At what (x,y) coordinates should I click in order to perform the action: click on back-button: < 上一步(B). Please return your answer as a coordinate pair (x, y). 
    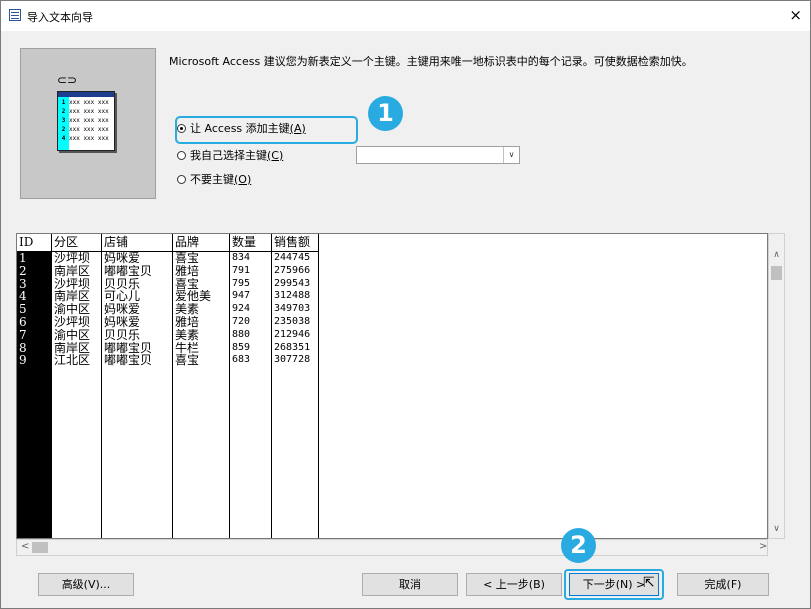
    Looking at the image, I should click on (514, 584).